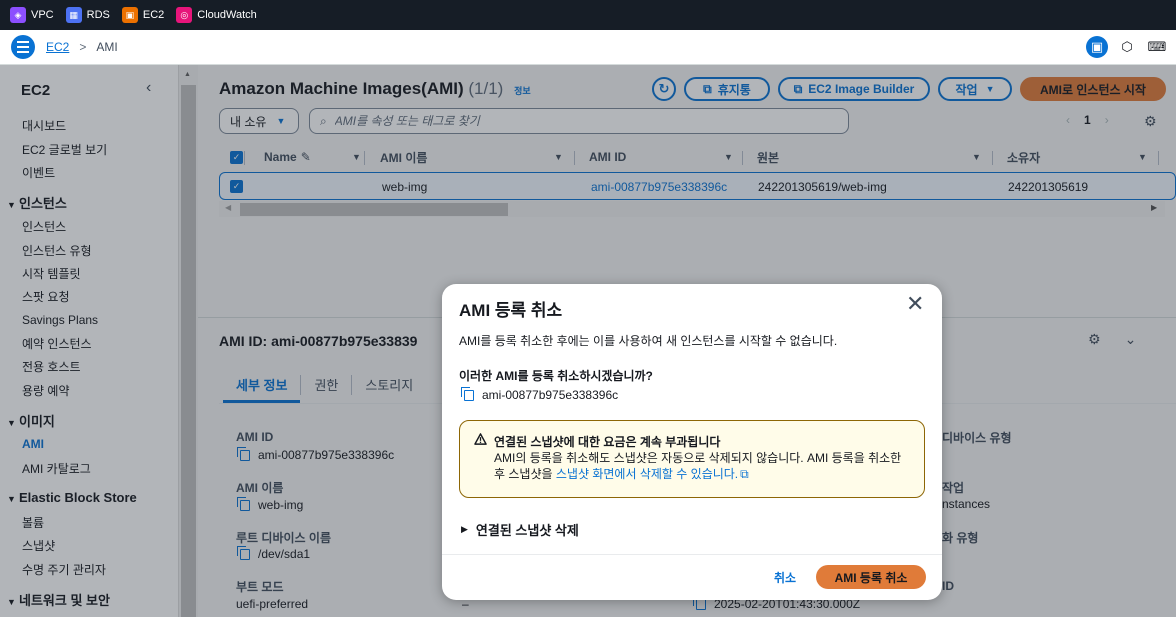 The height and width of the screenshot is (617, 1176). I want to click on rds-icon: ▦, so click(73, 15).